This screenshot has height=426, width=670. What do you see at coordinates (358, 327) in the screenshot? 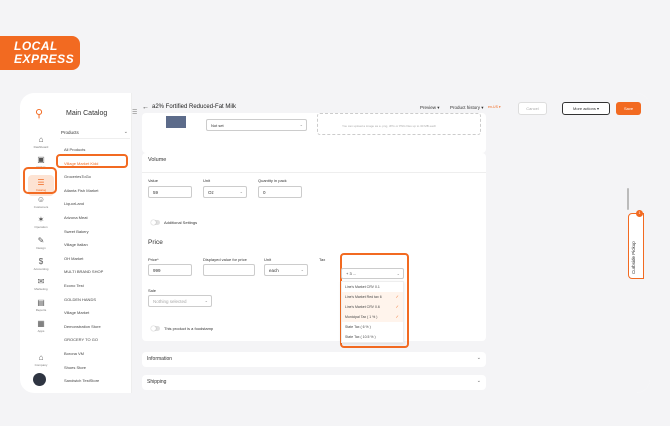
I see `tax-option-label: State Tax ( 6 % )` at bounding box center [358, 327].